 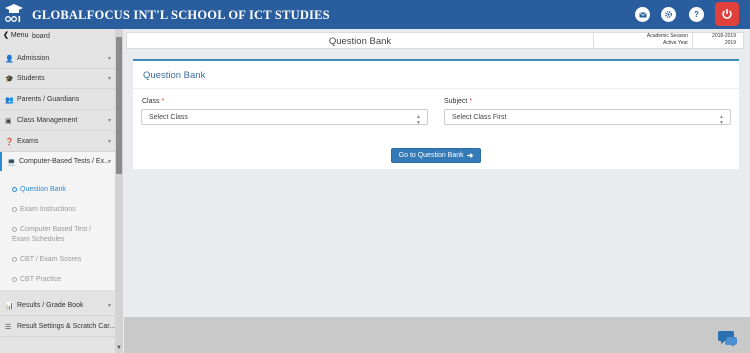 I want to click on graduation-cap-icon: 🎓, so click(x=9, y=79).